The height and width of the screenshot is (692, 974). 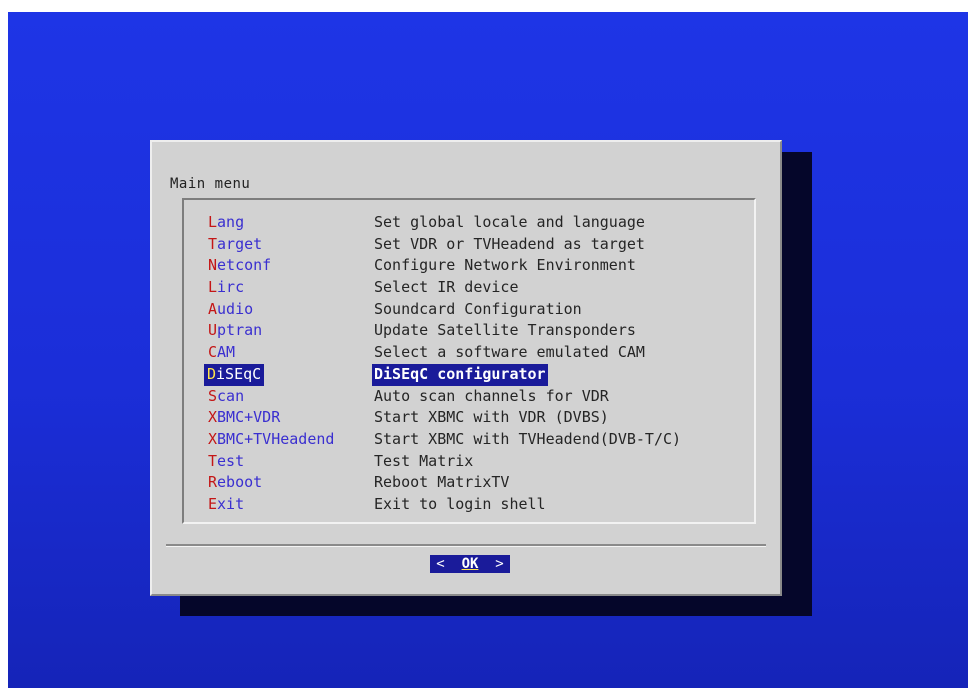 What do you see at coordinates (288, 397) in the screenshot?
I see `menu-item-tag: Scan` at bounding box center [288, 397].